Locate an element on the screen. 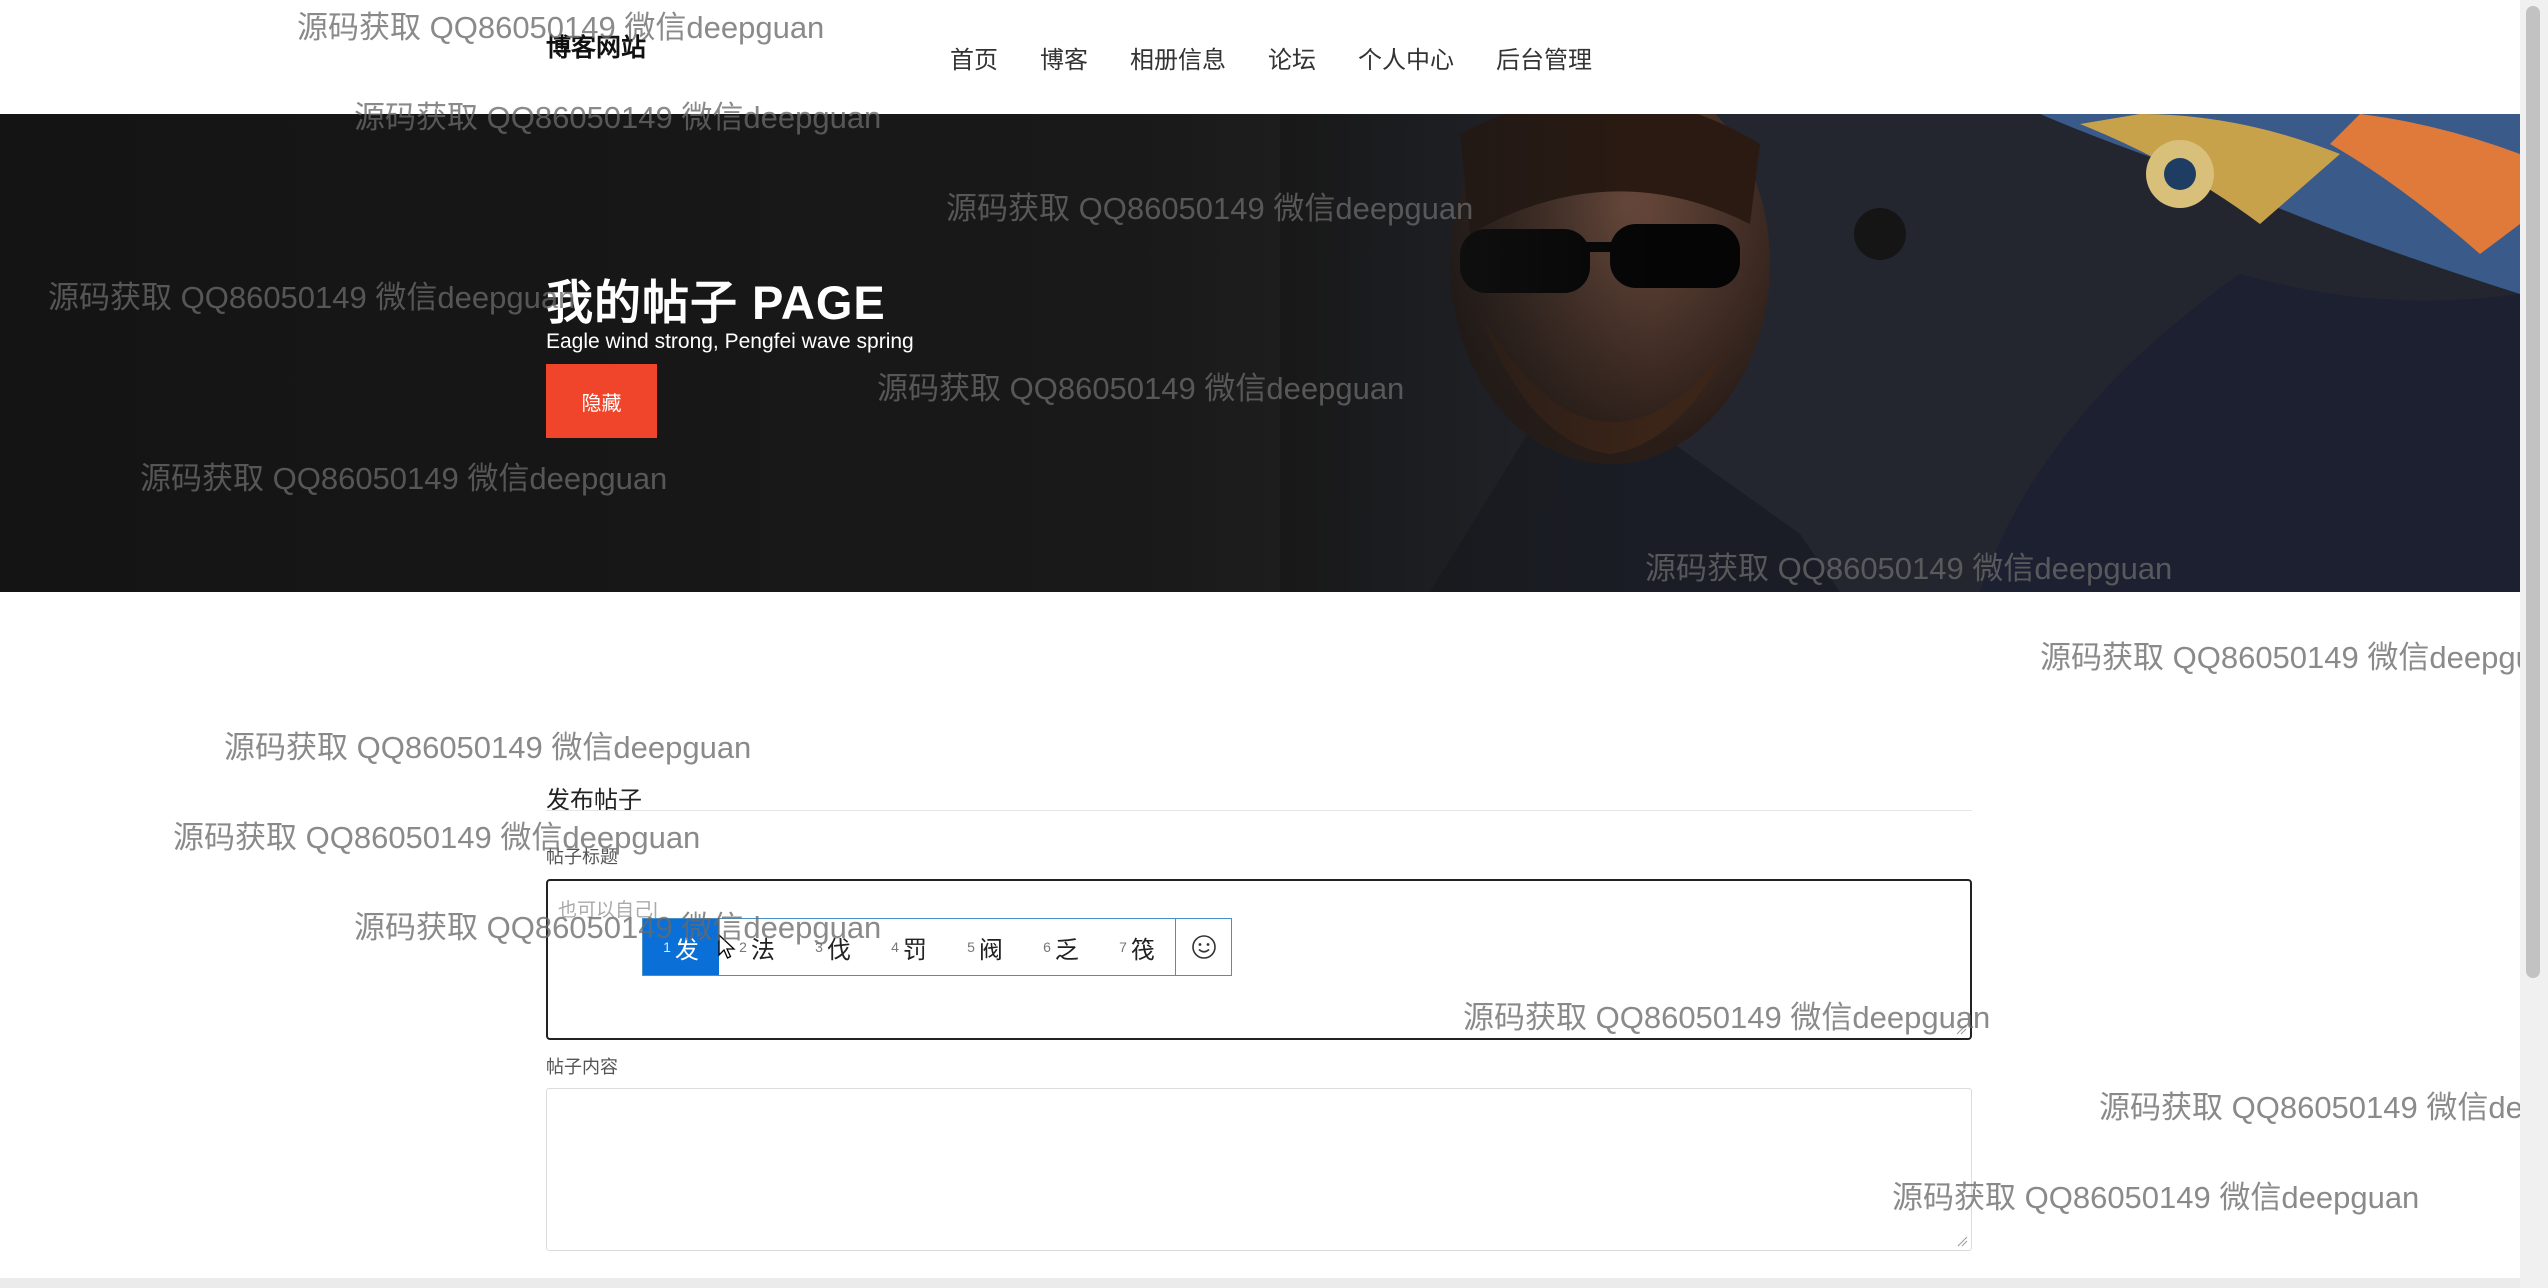  mouse-pointer-icon is located at coordinates (727, 946).